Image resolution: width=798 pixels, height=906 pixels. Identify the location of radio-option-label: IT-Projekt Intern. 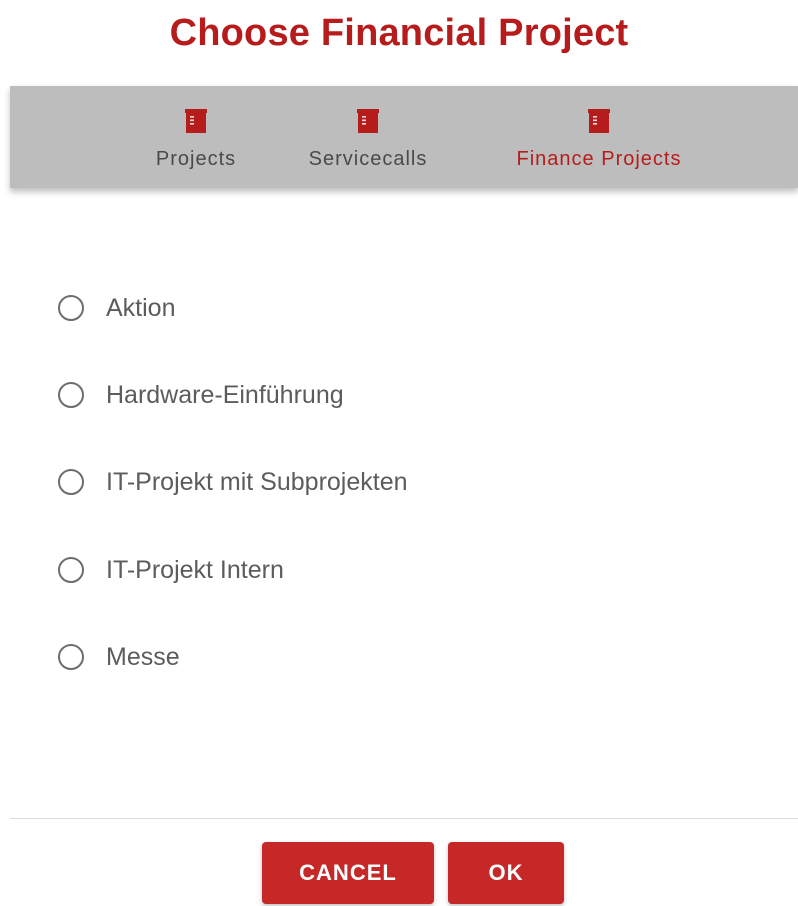
(195, 569).